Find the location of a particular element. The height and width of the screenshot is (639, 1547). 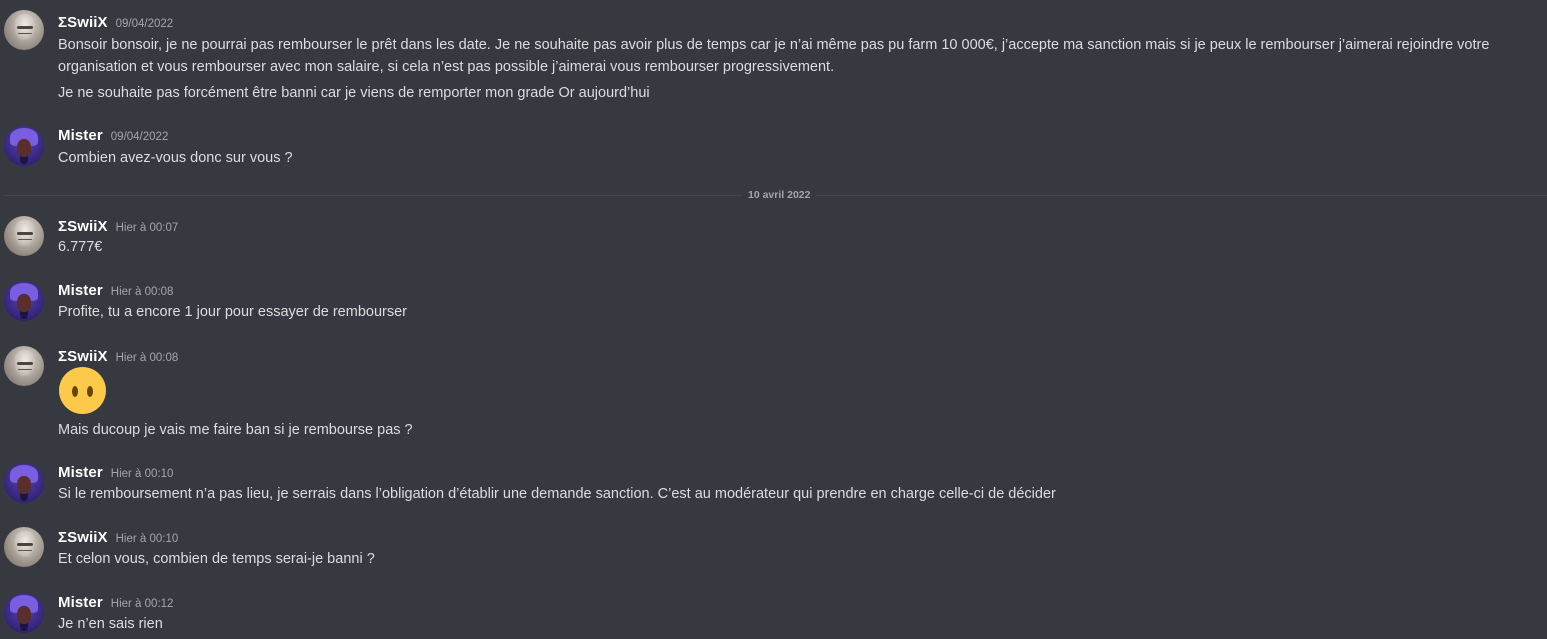

message-header: Mister Hier à 00:12 is located at coordinates (115, 602).